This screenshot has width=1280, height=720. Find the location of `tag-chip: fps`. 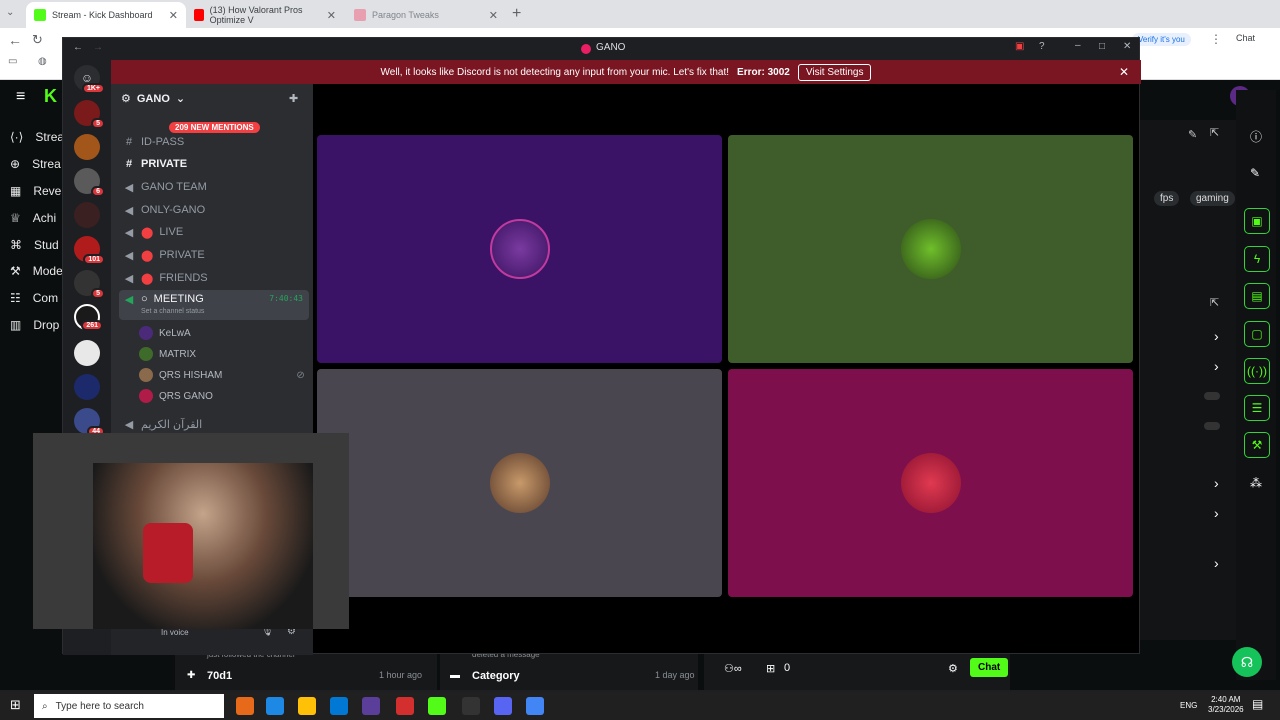

tag-chip: fps is located at coordinates (1167, 198).